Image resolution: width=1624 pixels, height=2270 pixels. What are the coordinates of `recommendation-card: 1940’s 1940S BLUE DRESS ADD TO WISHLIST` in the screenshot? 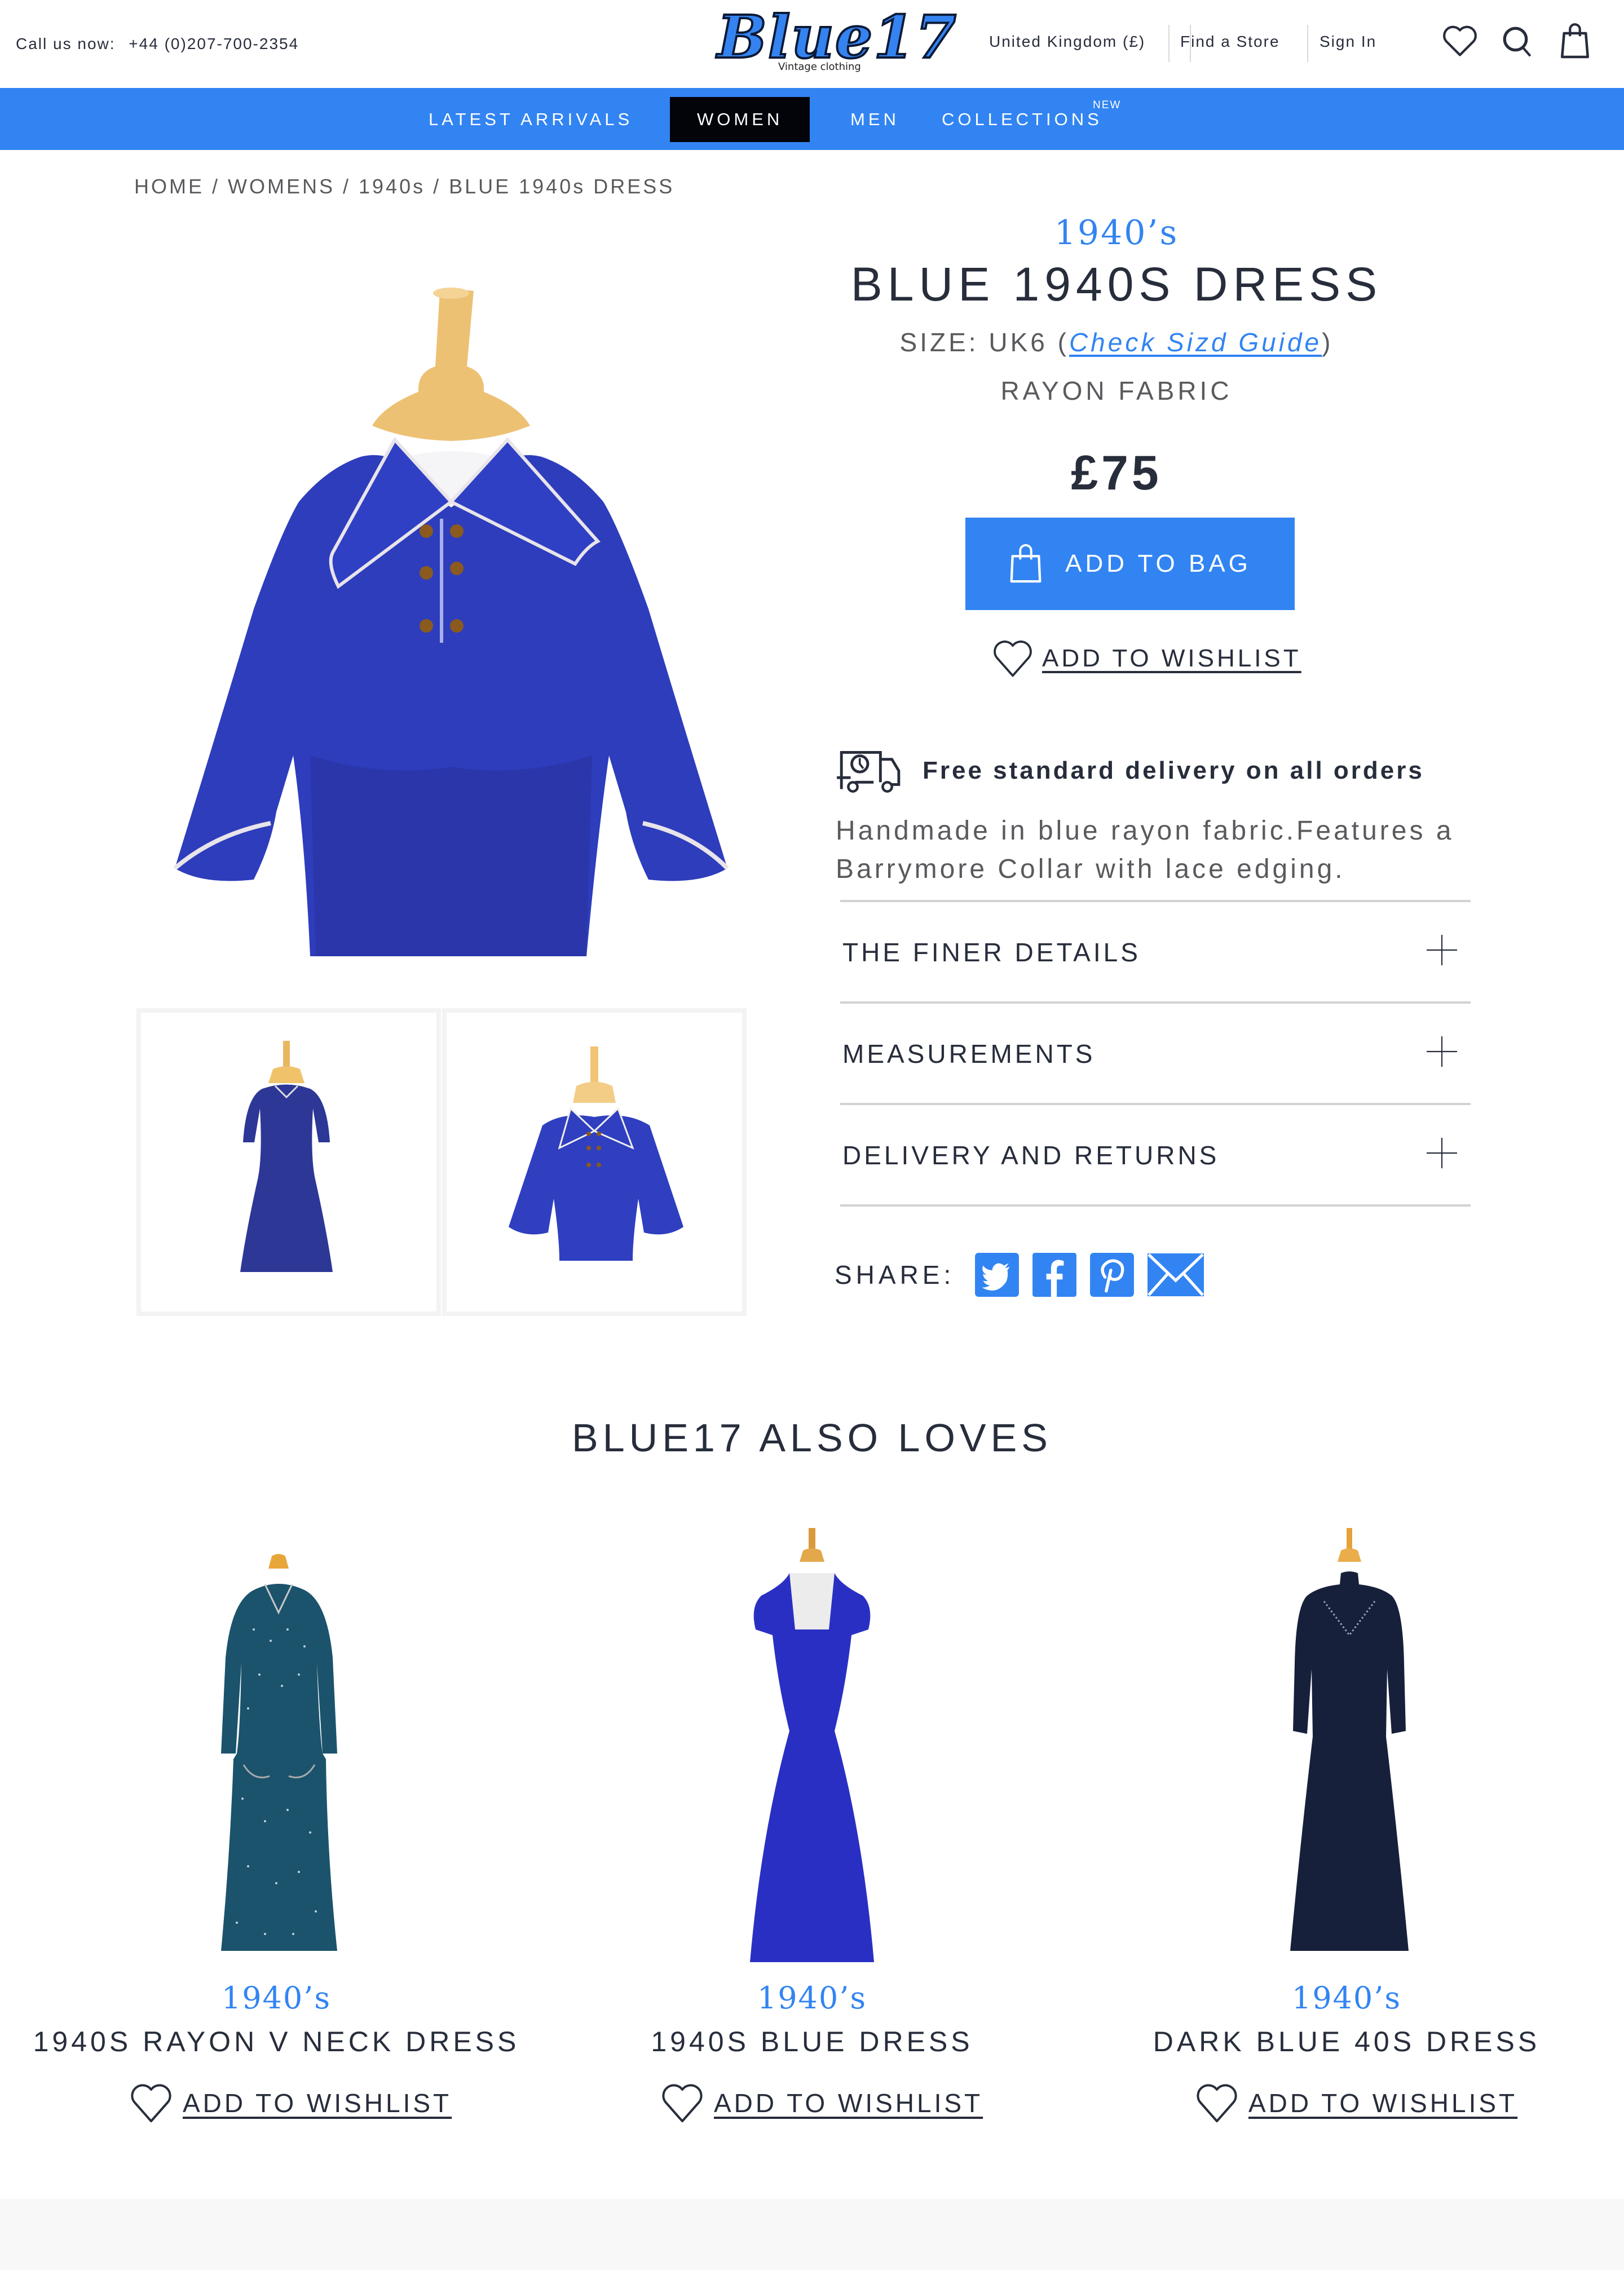 It's located at (812, 1822).